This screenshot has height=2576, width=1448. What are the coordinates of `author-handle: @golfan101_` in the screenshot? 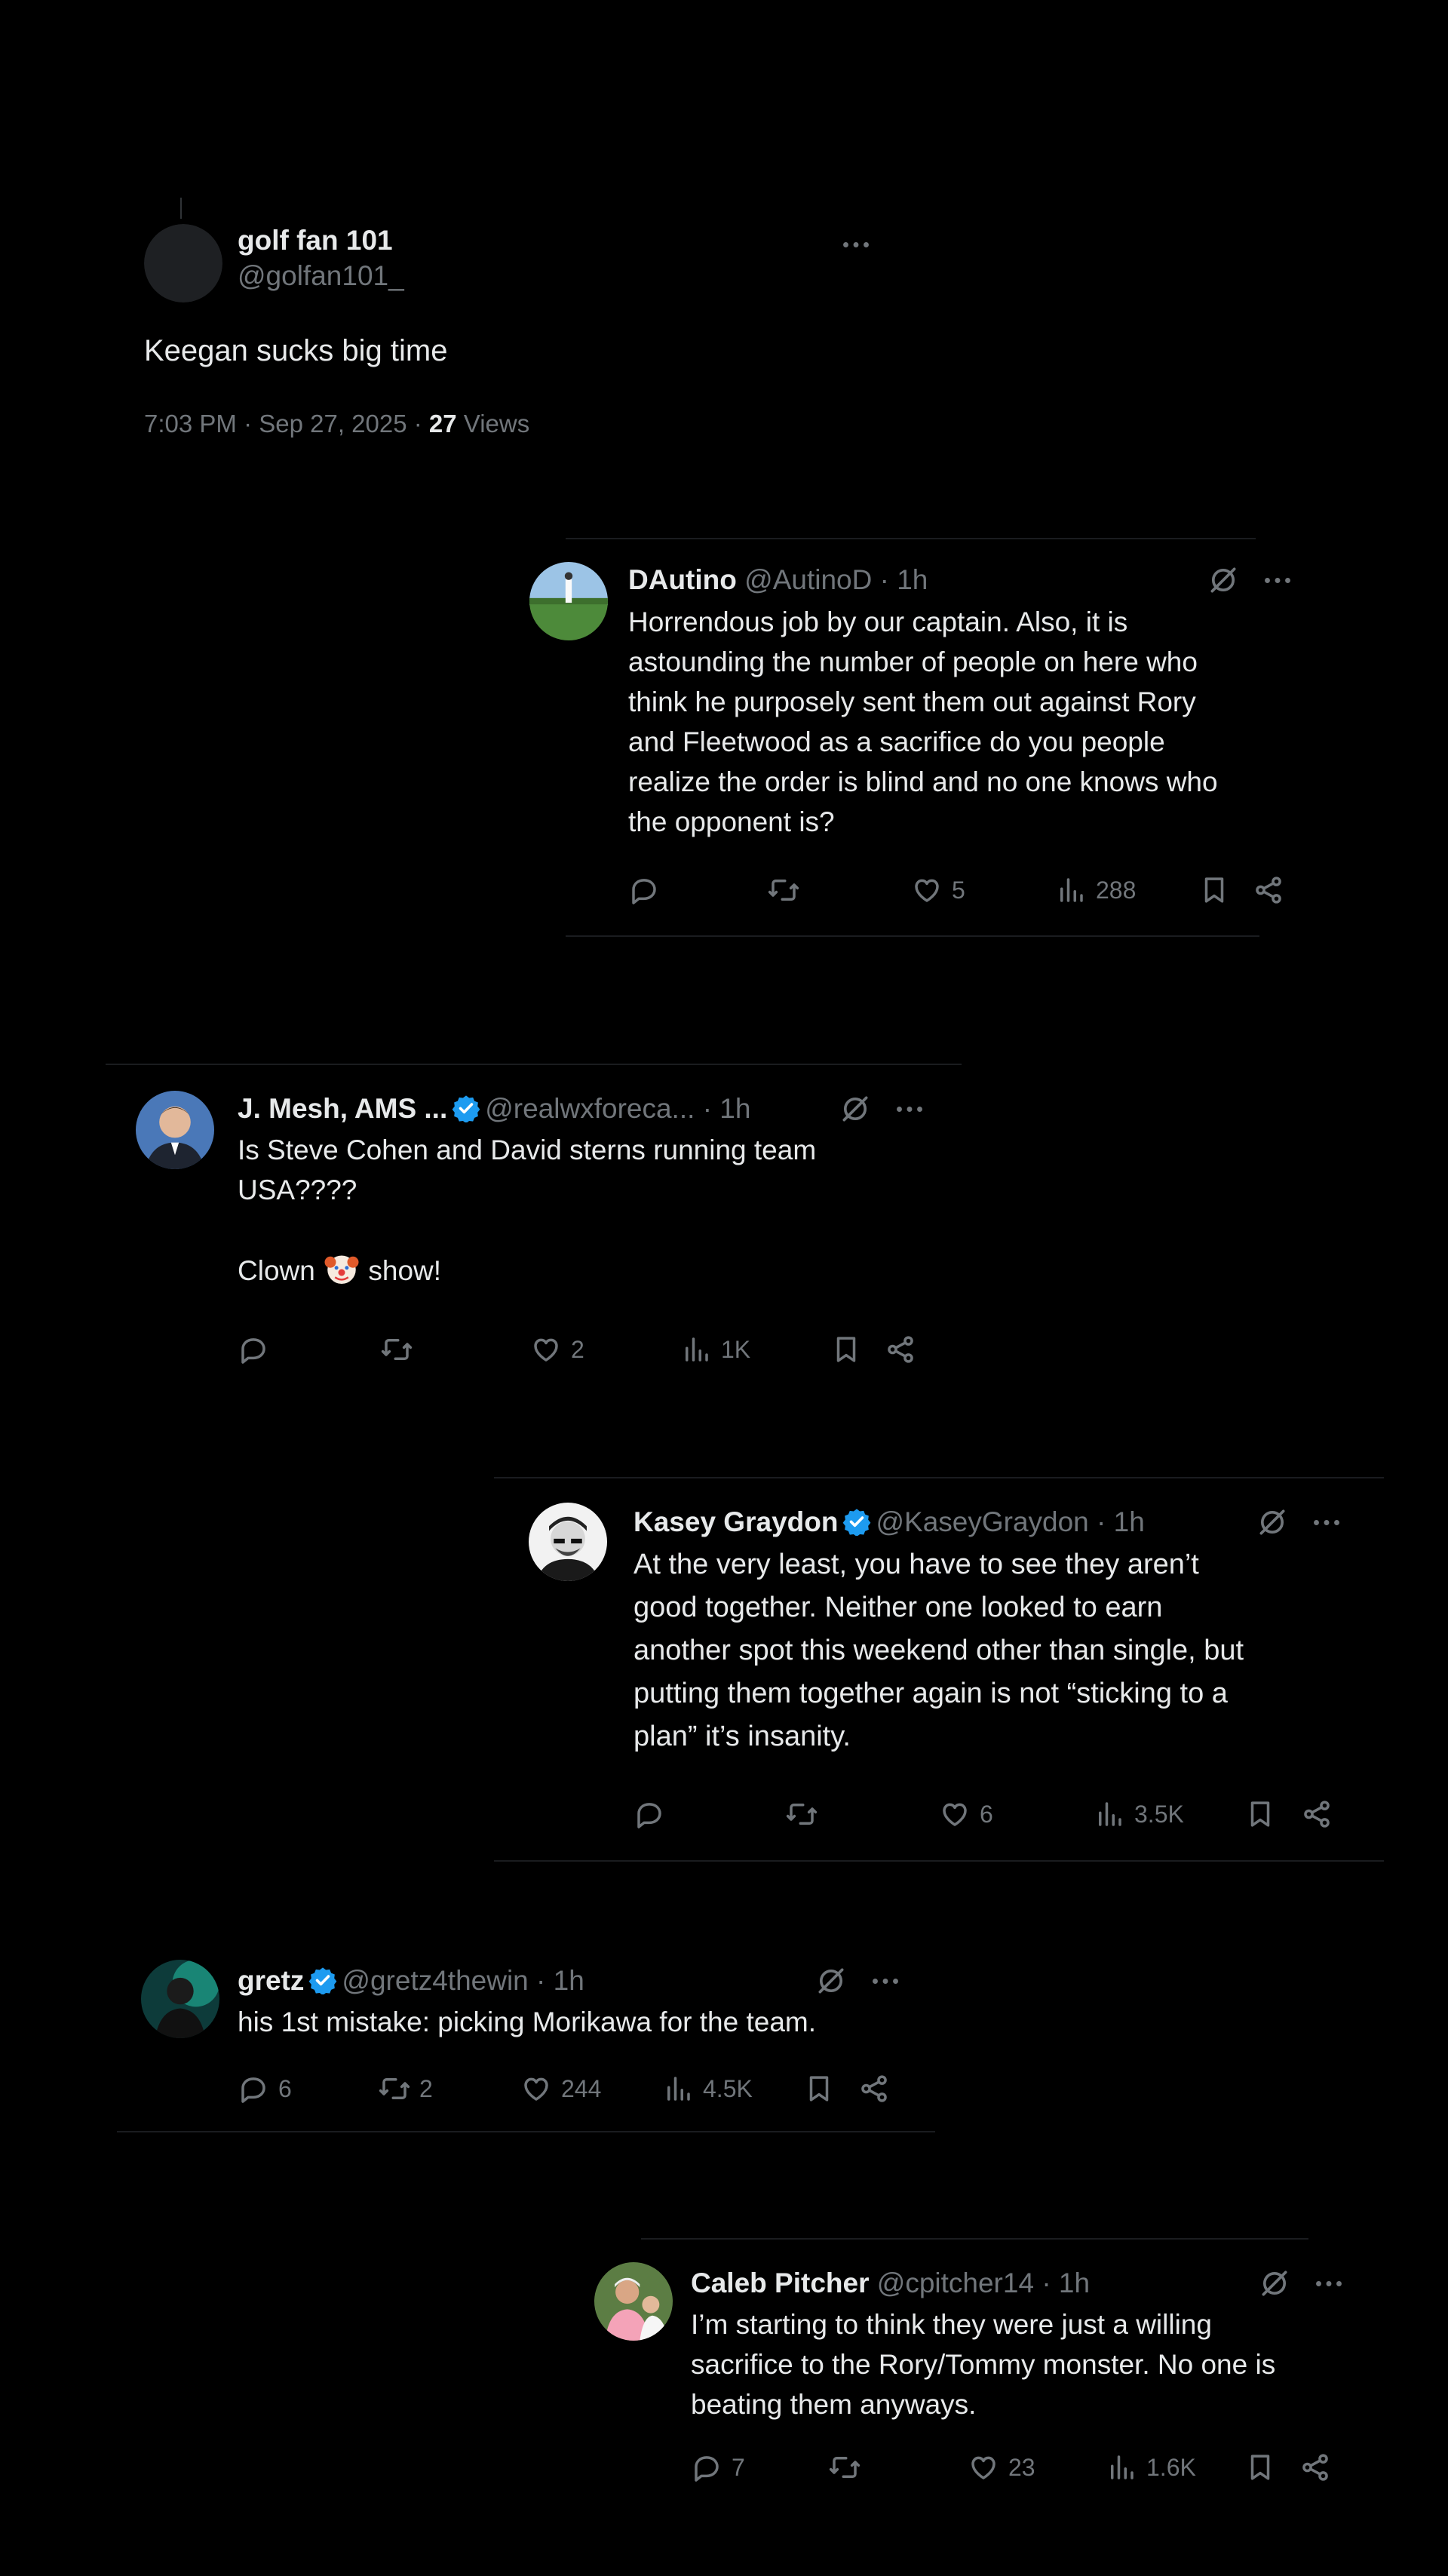 It's located at (321, 275).